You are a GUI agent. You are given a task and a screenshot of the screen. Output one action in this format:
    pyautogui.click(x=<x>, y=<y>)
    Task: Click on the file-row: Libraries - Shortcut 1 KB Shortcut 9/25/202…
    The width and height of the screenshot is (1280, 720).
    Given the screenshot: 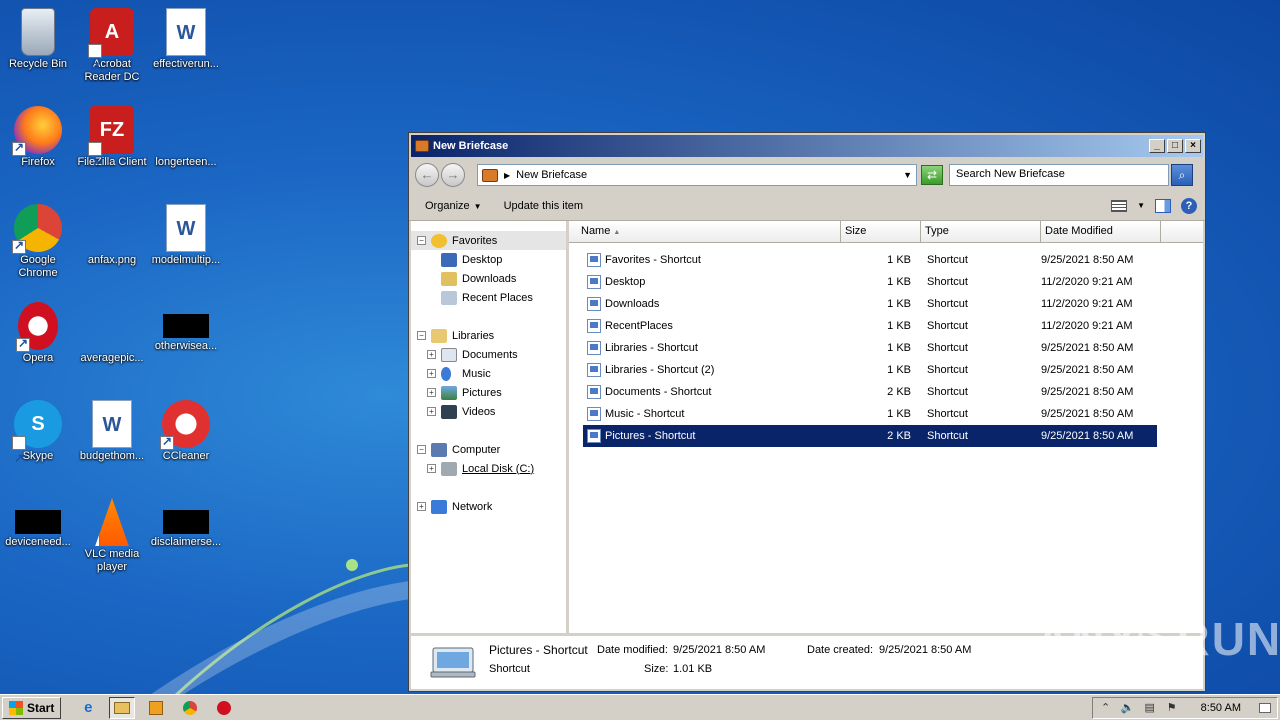 What is the action you would take?
    pyautogui.click(x=870, y=348)
    